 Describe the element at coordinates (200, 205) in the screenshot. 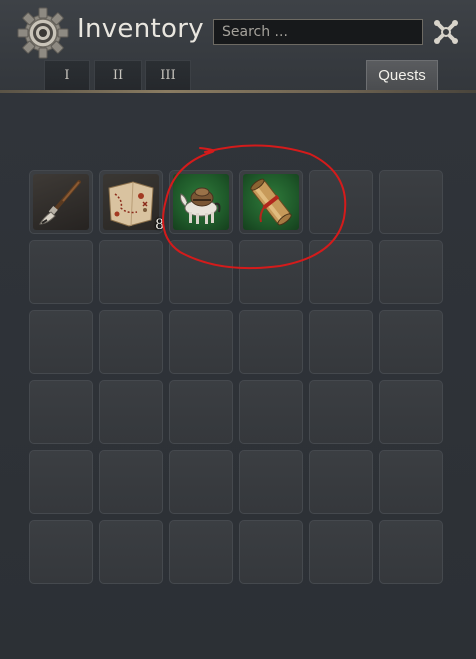

I see `pack-horse-icon` at that location.